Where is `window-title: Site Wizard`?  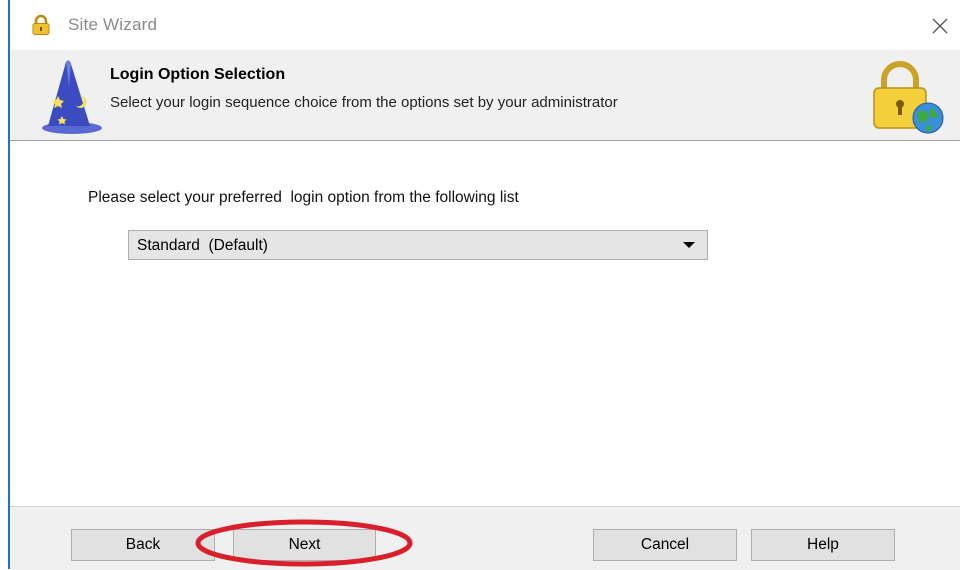 window-title: Site Wizard is located at coordinates (113, 24).